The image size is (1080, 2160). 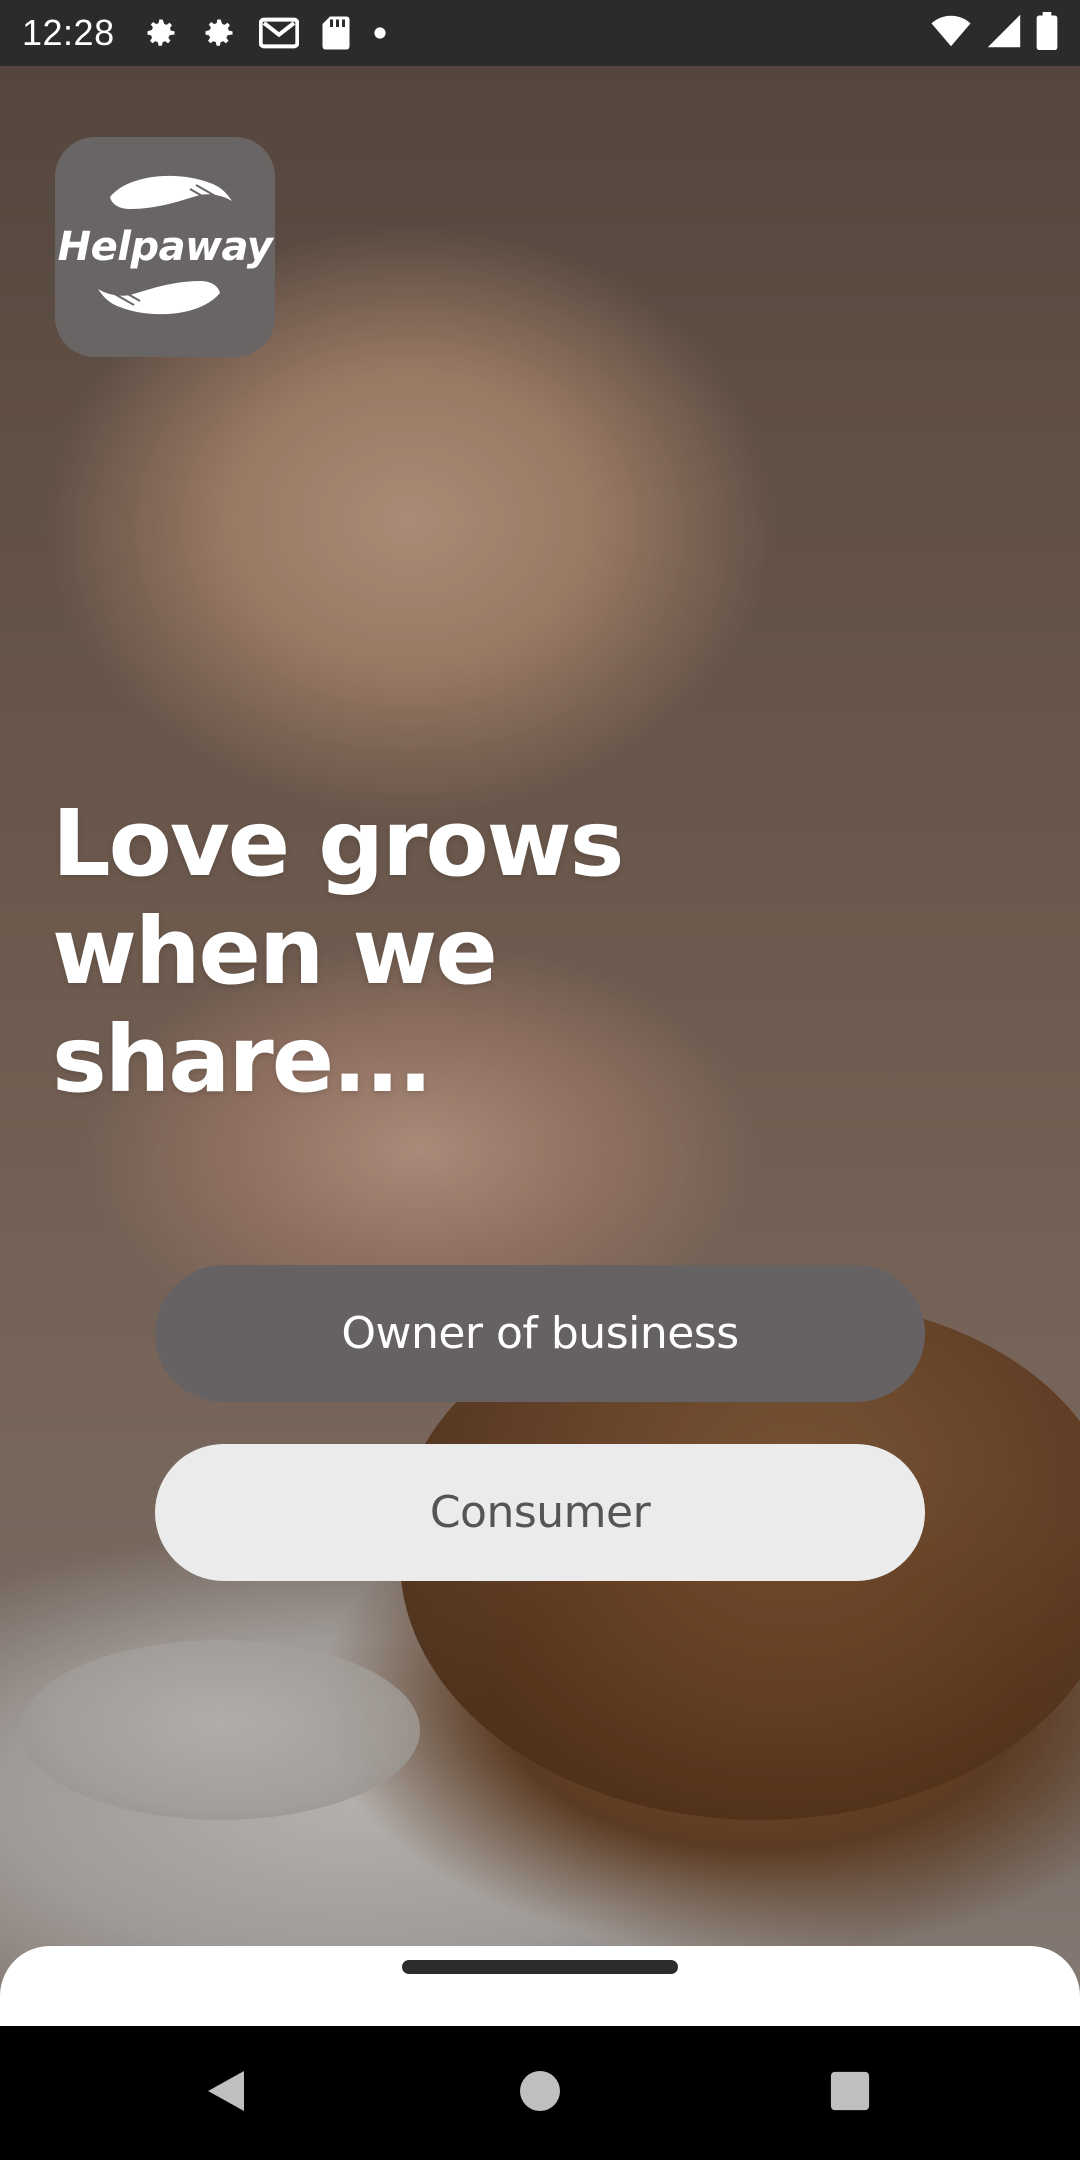 I want to click on nav-recents-button, so click(x=850, y=2093).